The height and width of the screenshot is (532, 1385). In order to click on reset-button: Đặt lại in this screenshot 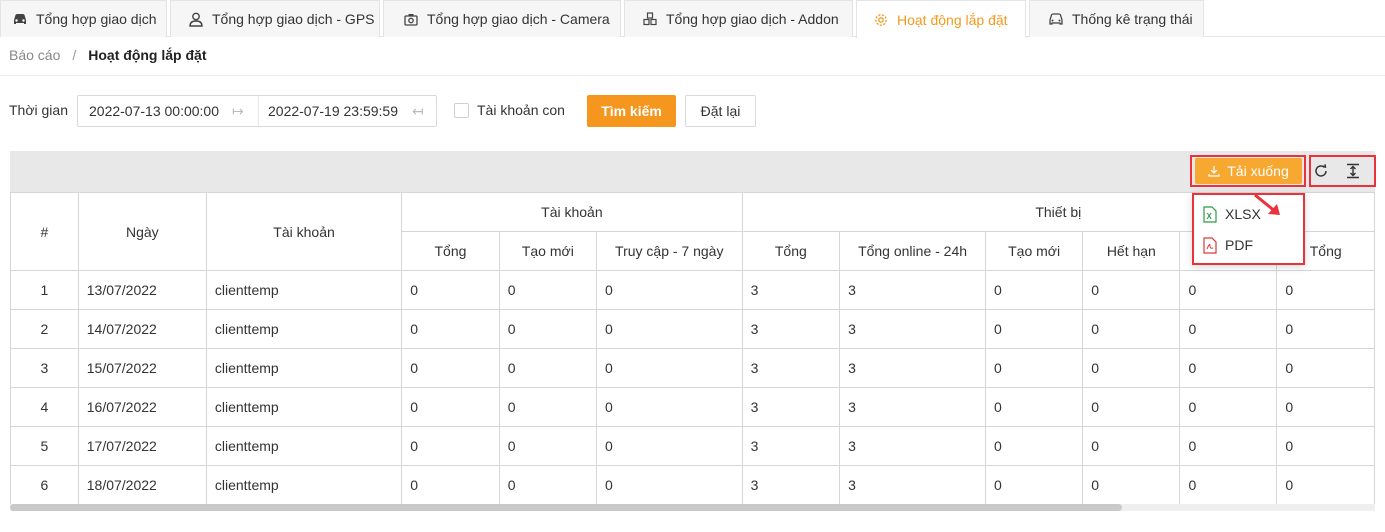, I will do `click(720, 111)`.